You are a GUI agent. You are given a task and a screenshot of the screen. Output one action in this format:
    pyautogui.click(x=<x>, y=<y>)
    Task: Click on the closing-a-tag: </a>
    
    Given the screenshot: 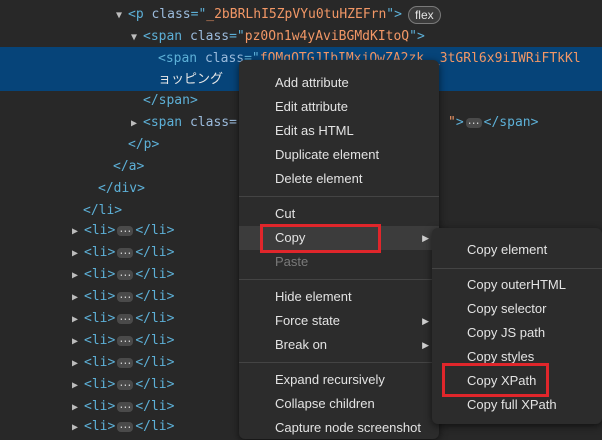 What is the action you would take?
    pyautogui.click(x=128, y=167)
    